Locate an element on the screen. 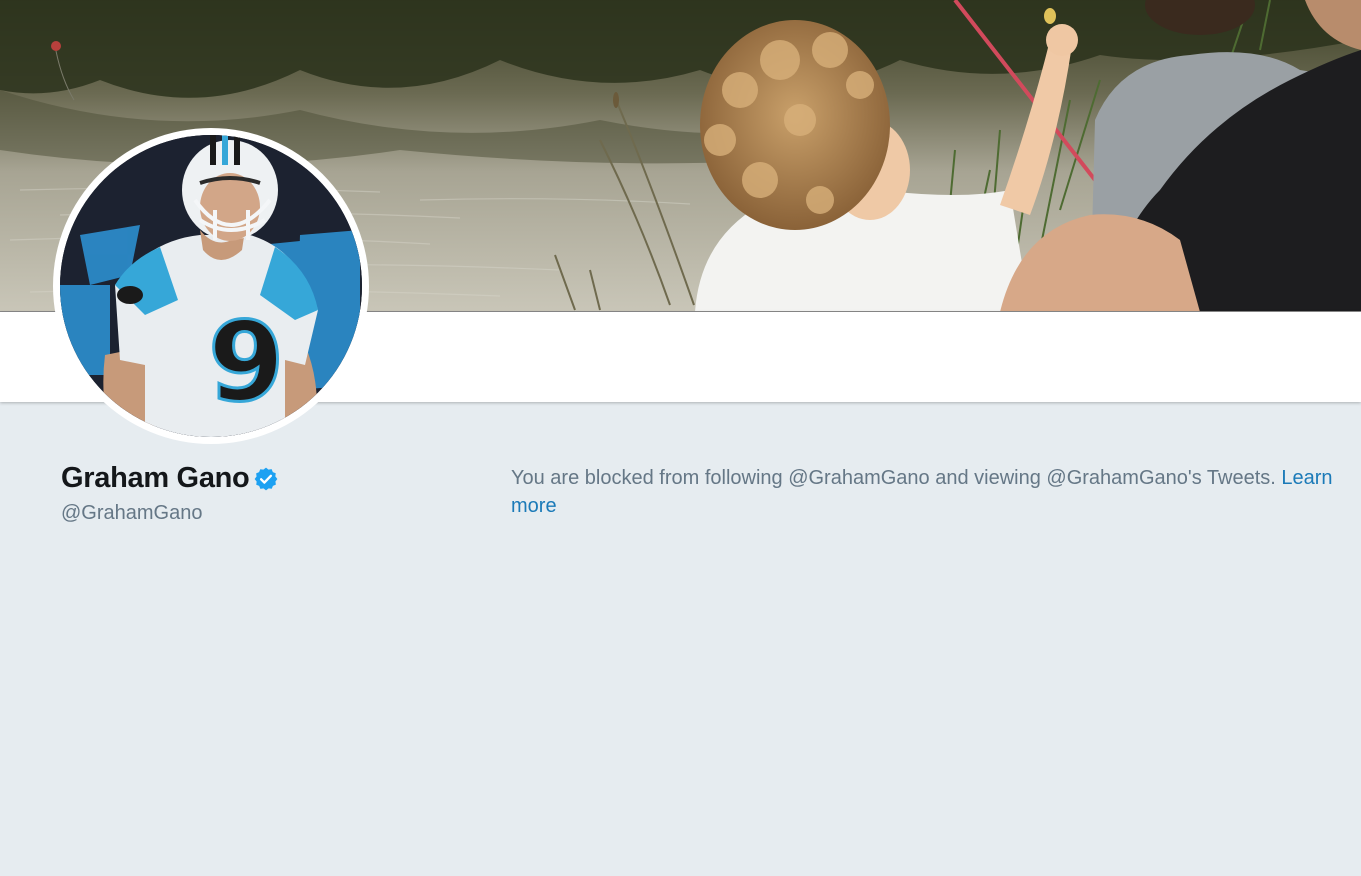 Image resolution: width=1361 pixels, height=876 pixels. verified-badge-icon is located at coordinates (266, 479).